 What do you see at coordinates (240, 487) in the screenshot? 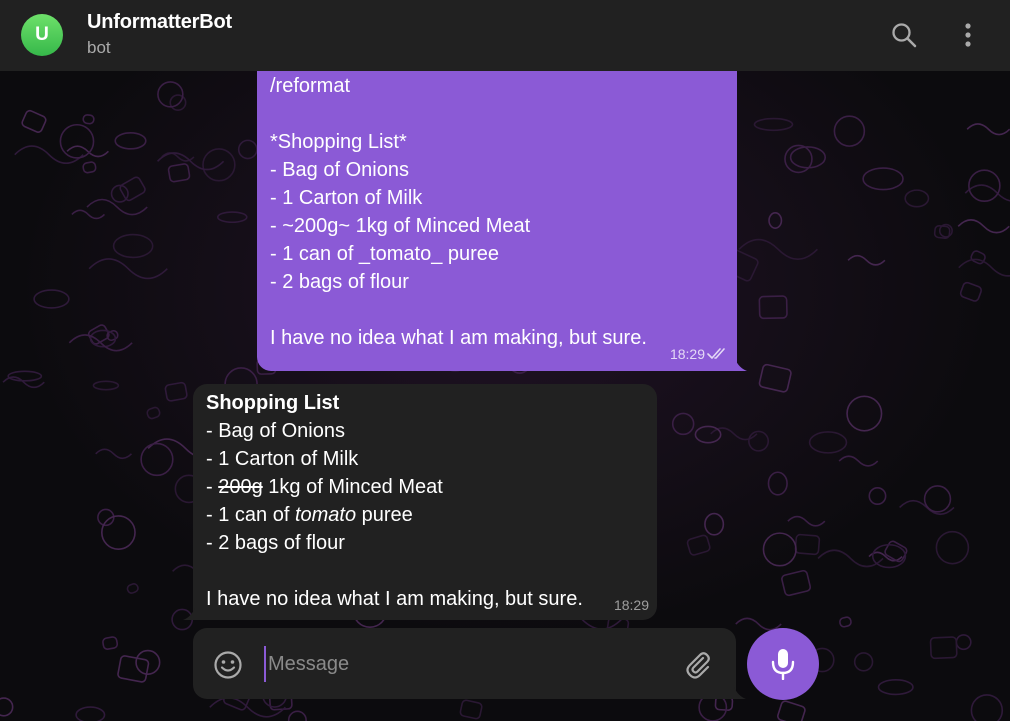
I see `strikethrough-text: 200g` at bounding box center [240, 487].